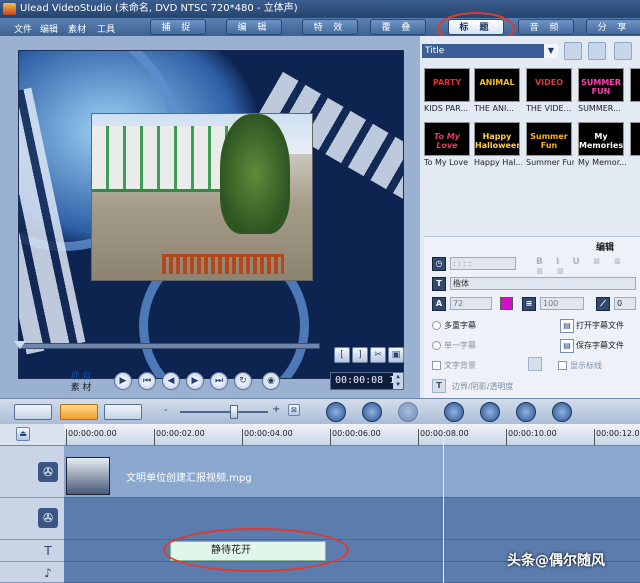 The height and width of the screenshot is (583, 640). Describe the element at coordinates (398, 27) in the screenshot. I see `step-overlay: 覆 叠` at that location.